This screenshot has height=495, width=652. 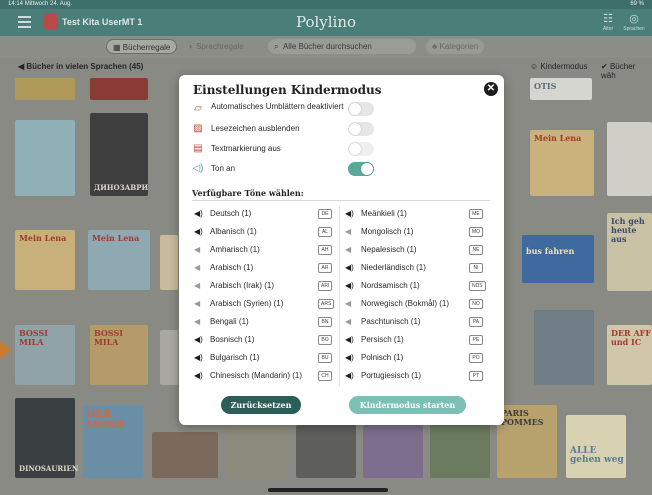 What do you see at coordinates (264, 250) in the screenshot?
I see `language-item-amharisch: ◀ Amharisch (1) AH` at bounding box center [264, 250].